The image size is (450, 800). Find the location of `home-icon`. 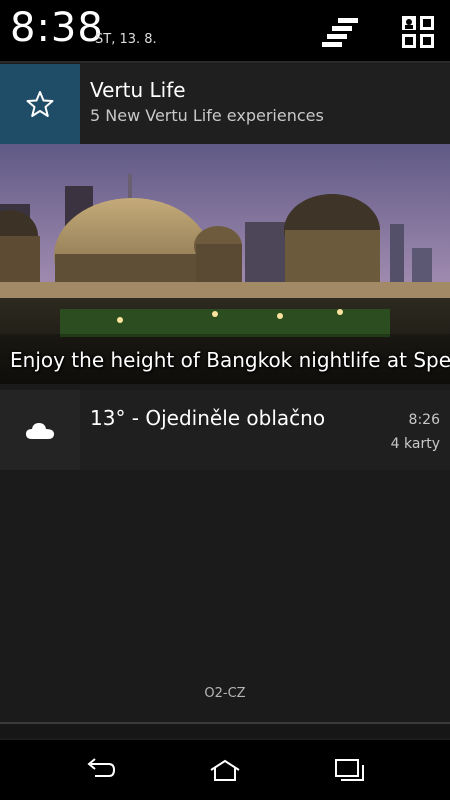

home-icon is located at coordinates (225, 770).